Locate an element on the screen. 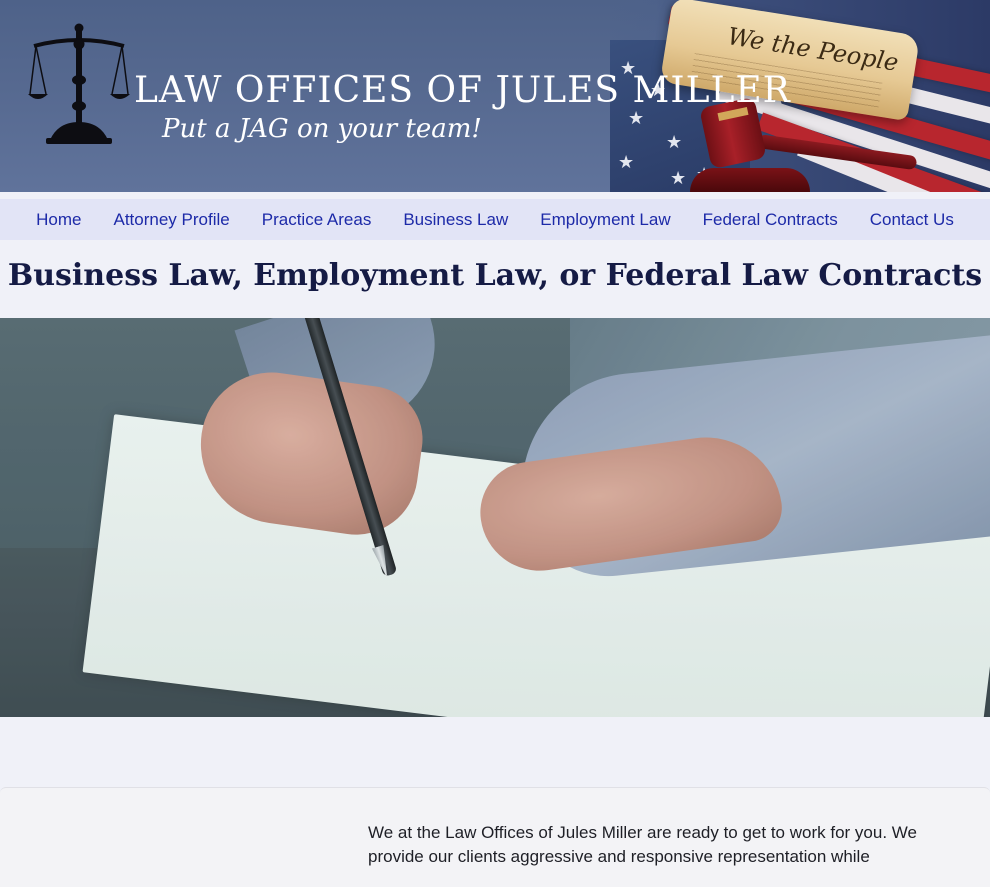 The width and height of the screenshot is (990, 887). nav-item-federal-contracts: Federal Contracts is located at coordinates (770, 220).